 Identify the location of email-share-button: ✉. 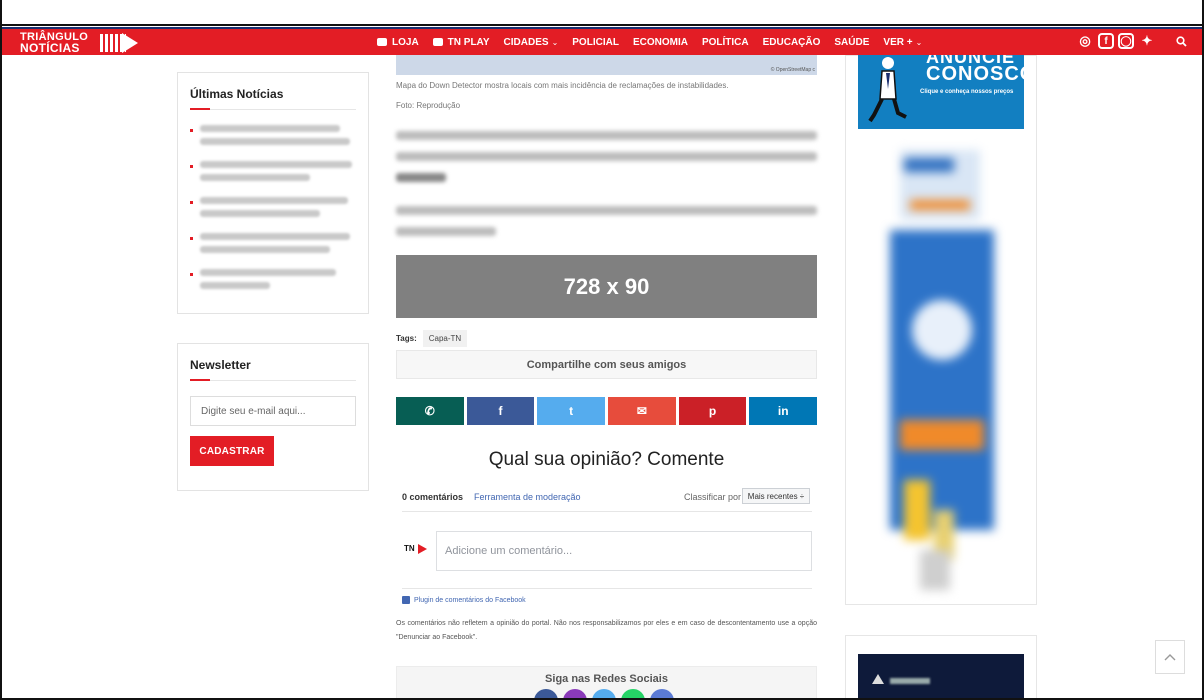
(642, 411).